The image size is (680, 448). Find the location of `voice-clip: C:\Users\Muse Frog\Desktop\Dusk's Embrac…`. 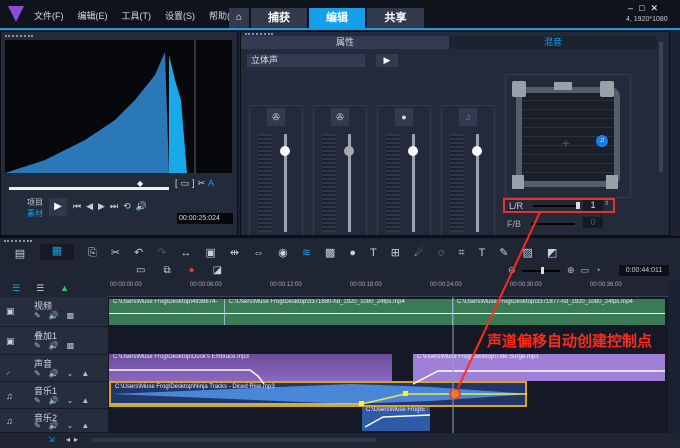

voice-clip: C:\Users\Muse Frog\Desktop\Dusk's Embrac… is located at coordinates (250, 367).